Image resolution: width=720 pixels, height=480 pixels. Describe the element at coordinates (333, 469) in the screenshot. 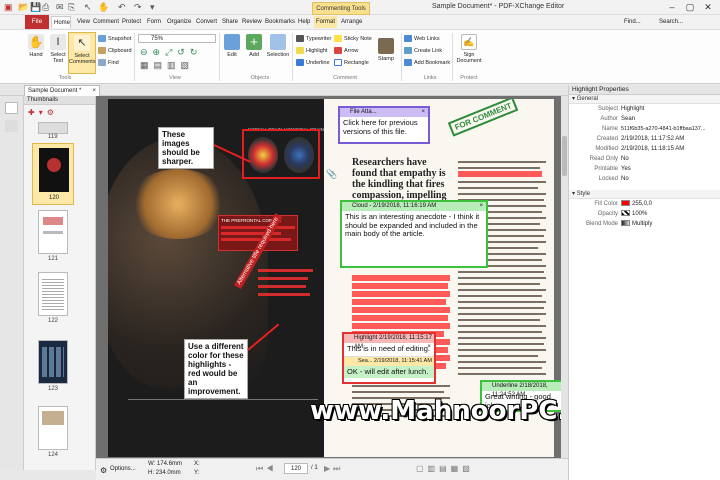

I see `next-page-icons: ▶⏭` at that location.